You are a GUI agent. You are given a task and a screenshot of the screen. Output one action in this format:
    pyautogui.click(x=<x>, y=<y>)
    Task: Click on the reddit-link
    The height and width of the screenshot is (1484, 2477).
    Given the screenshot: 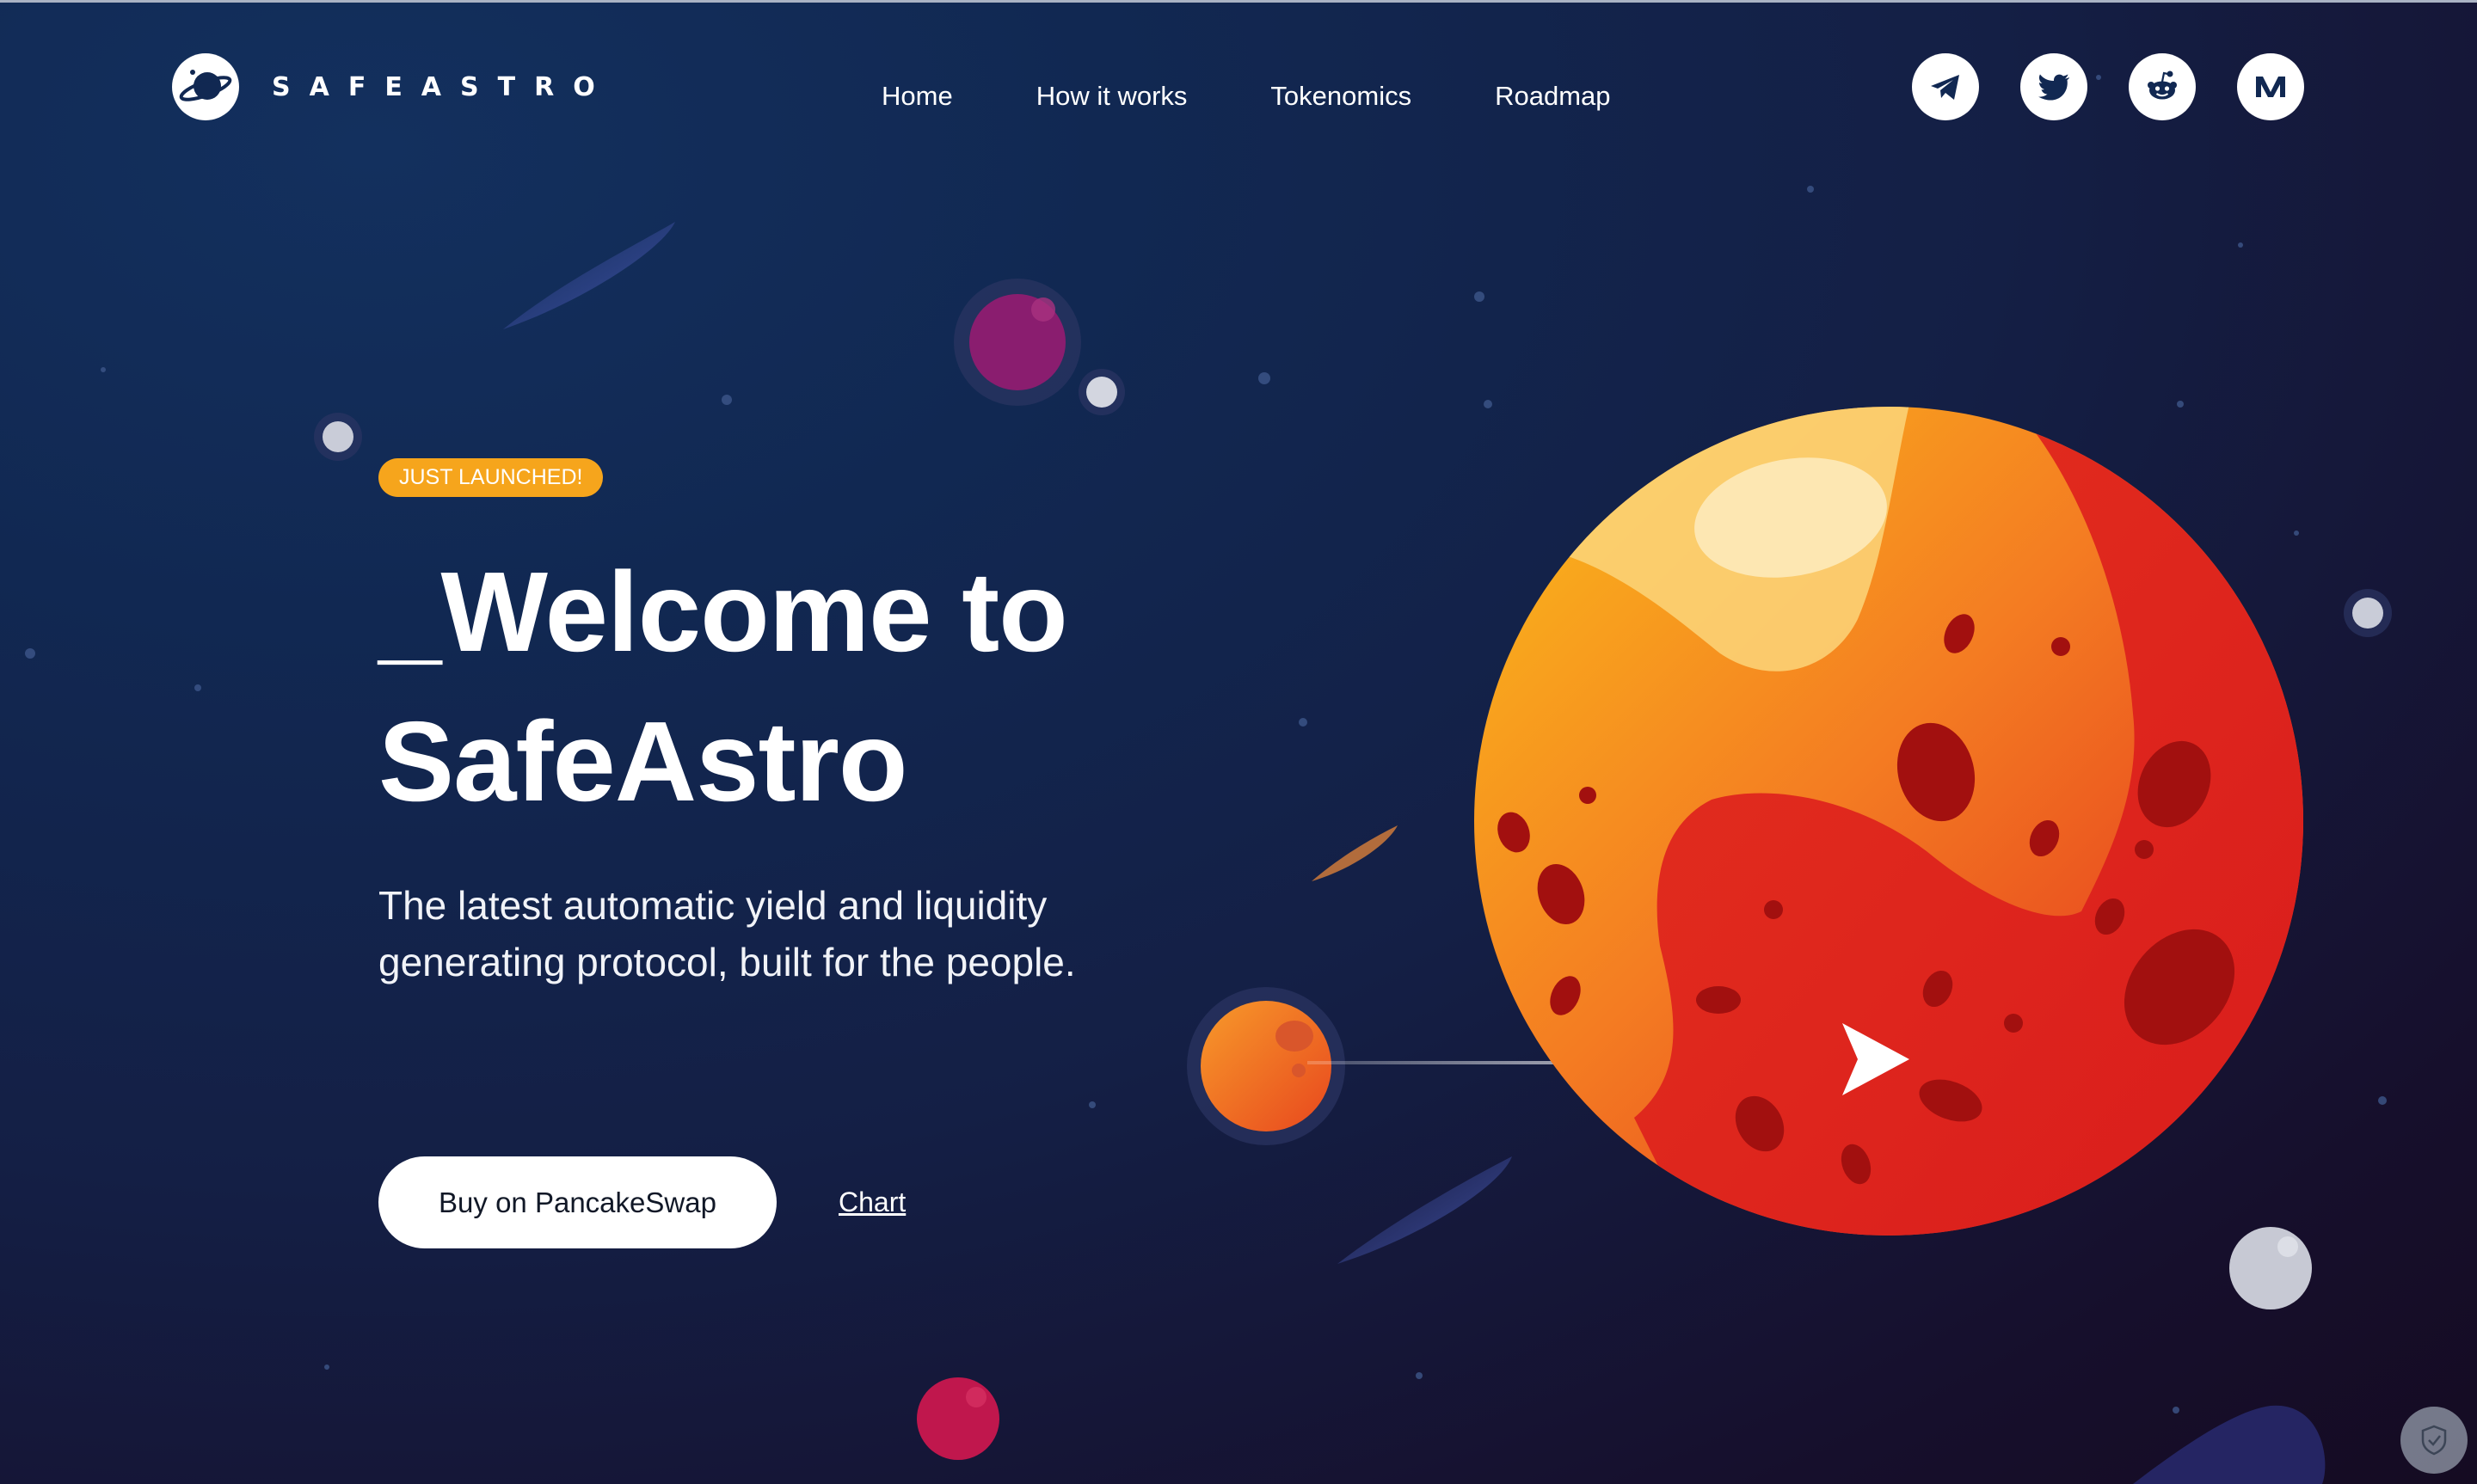 What is the action you would take?
    pyautogui.click(x=2163, y=86)
    